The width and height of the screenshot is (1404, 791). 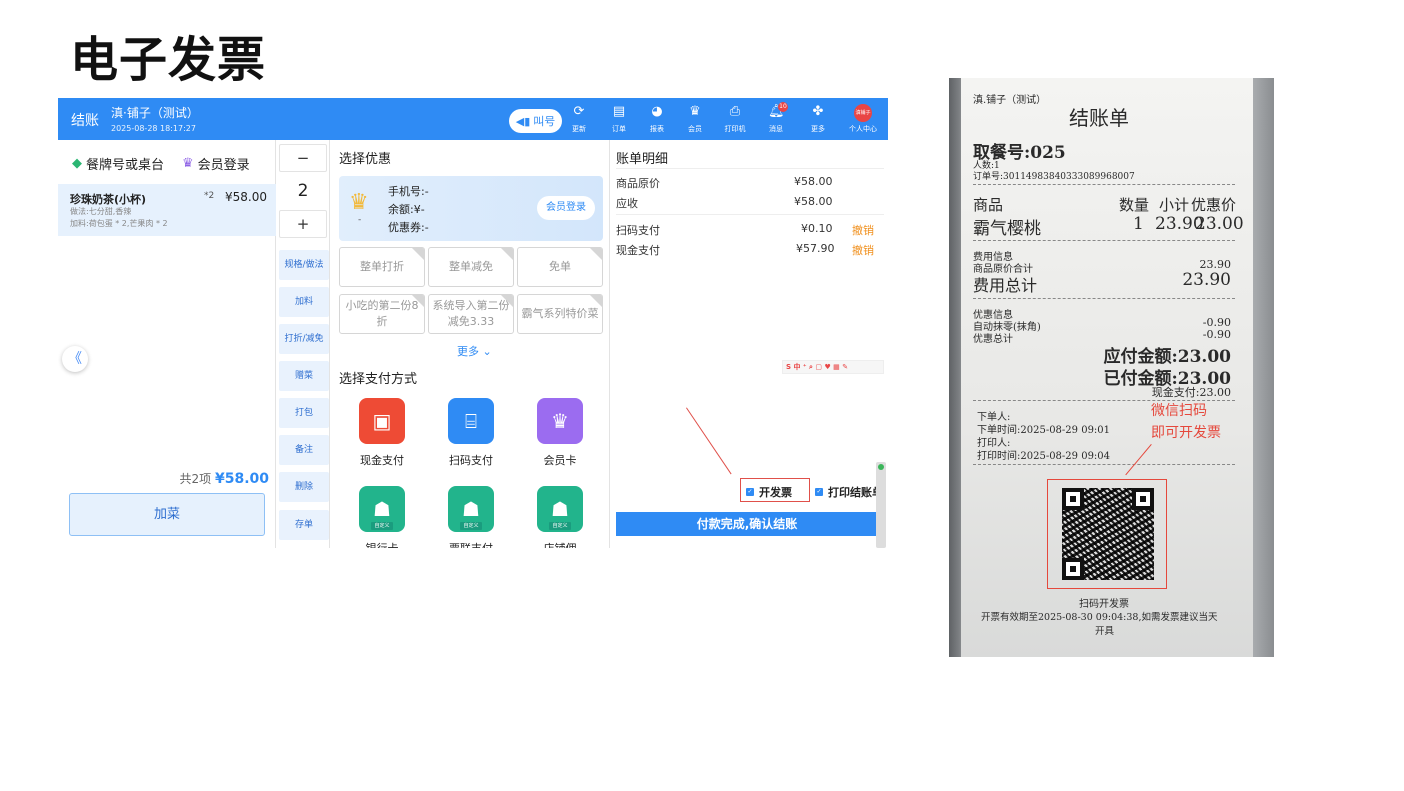 I want to click on header-more-button: ✤ 更多, so click(x=818, y=120).